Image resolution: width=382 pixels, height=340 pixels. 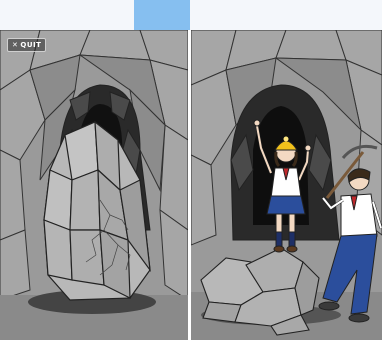 What do you see at coordinates (286, 15) in the screenshot?
I see `top-bar-right` at bounding box center [286, 15].